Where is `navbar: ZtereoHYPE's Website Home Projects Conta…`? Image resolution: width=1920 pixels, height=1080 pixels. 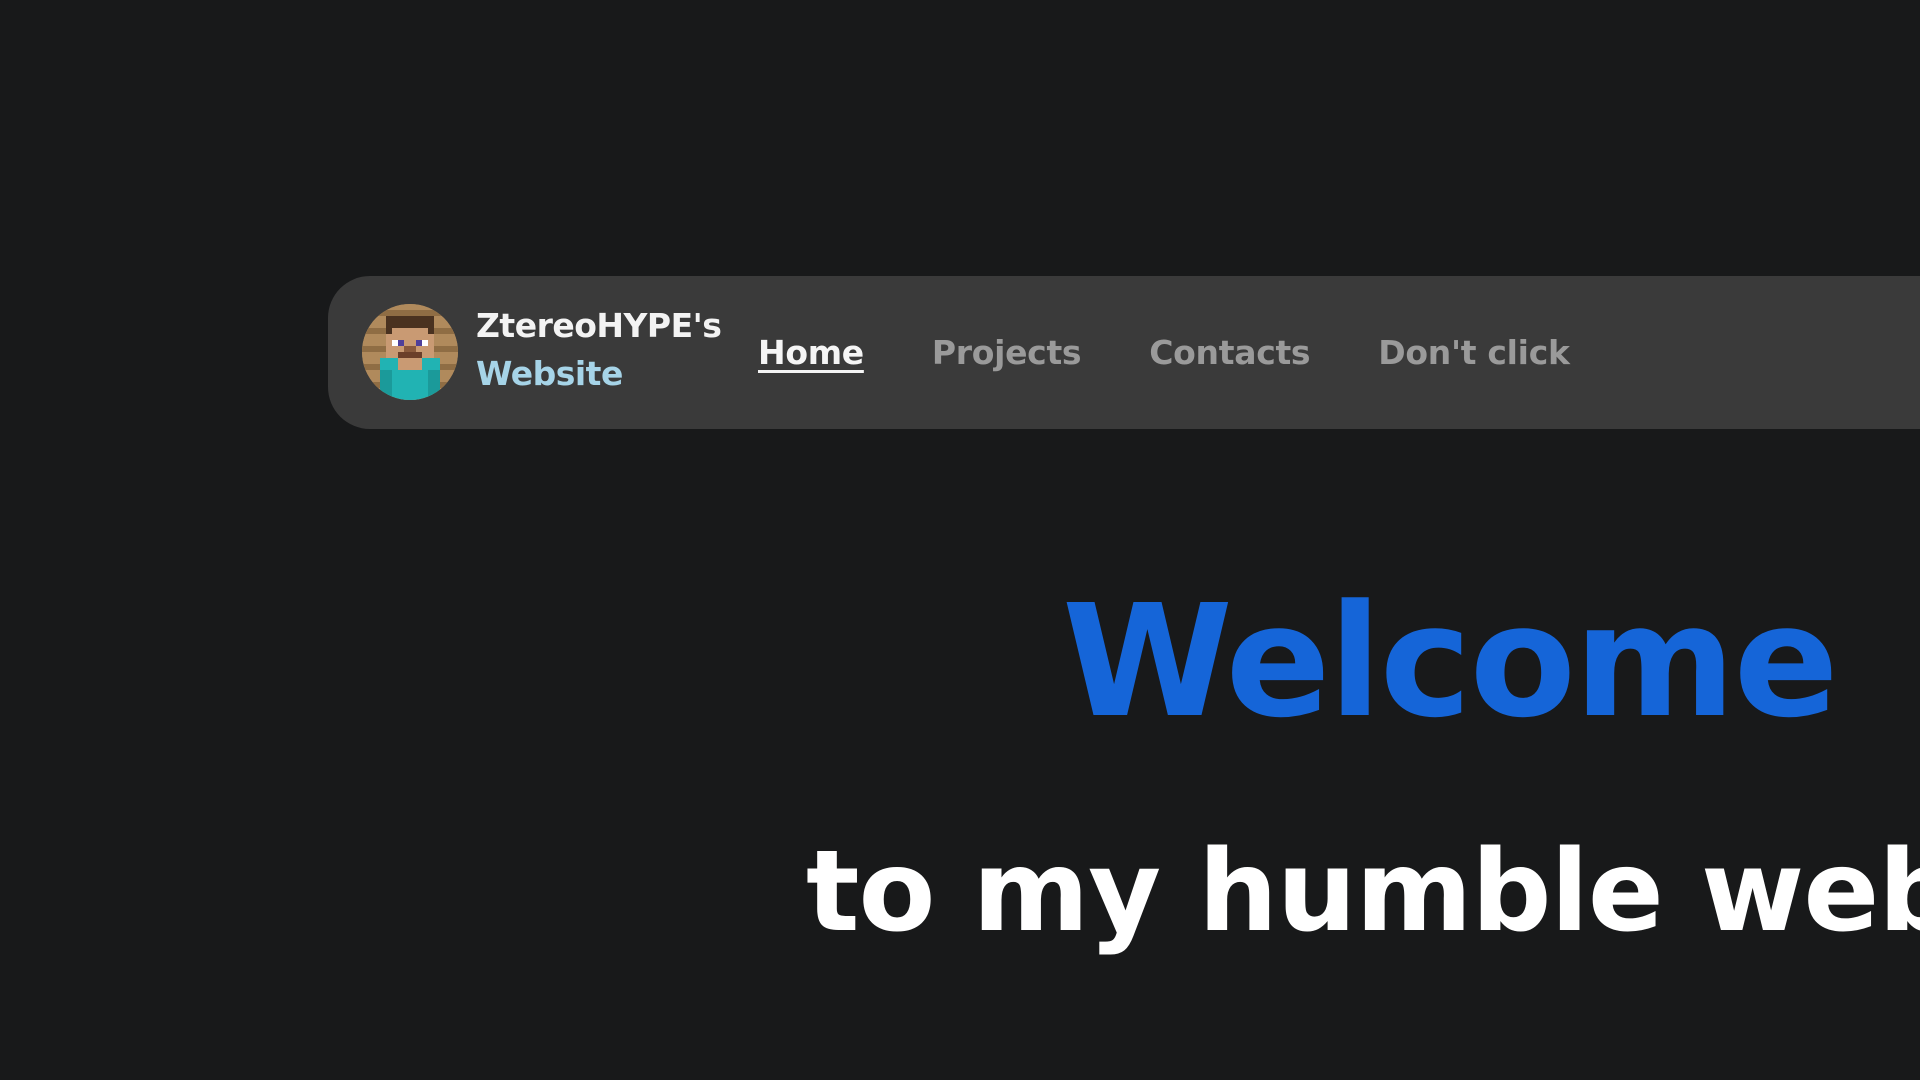
navbar: ZtereoHYPE's Website Home Projects Conta… is located at coordinates (1124, 352).